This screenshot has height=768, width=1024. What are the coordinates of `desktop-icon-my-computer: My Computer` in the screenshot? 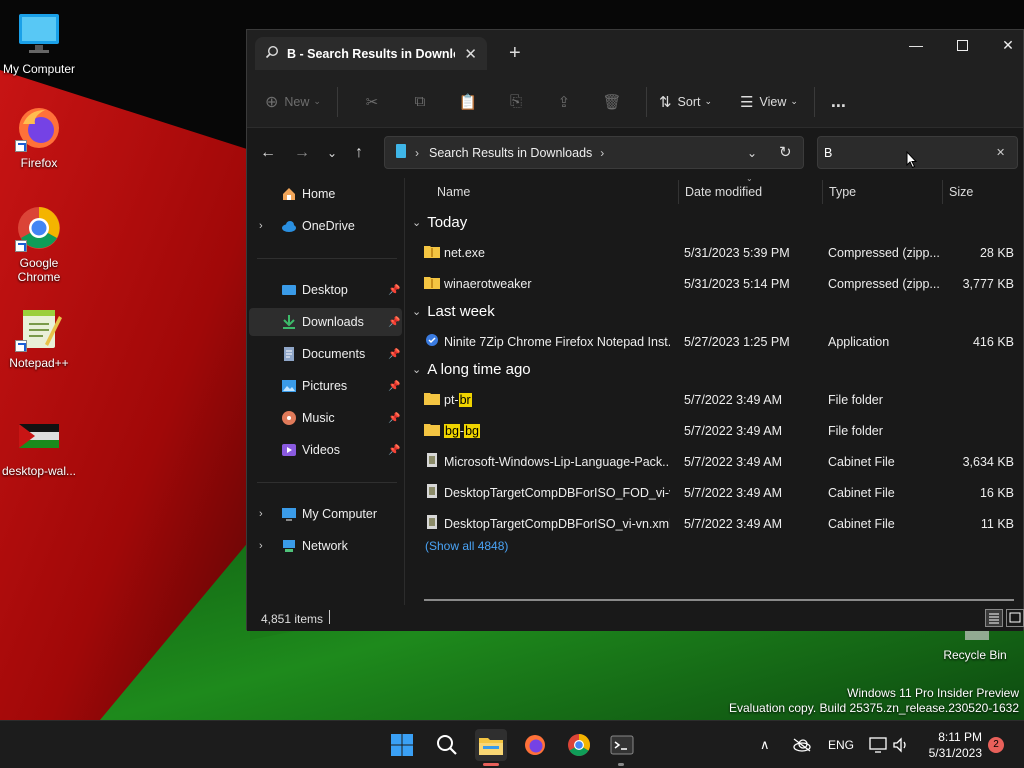 It's located at (39, 43).